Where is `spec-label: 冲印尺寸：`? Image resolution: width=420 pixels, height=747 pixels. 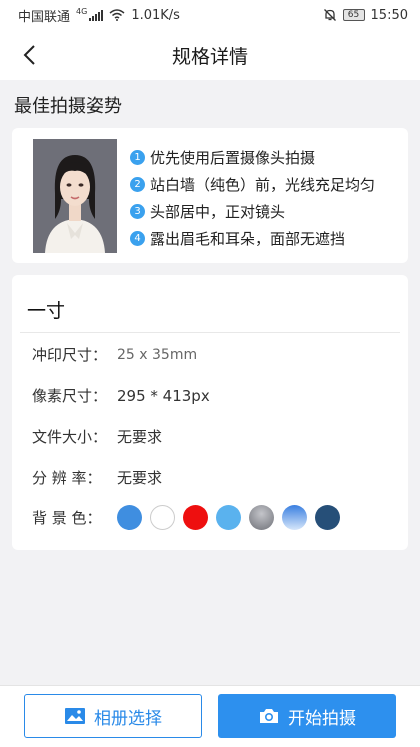
spec-label: 冲印尺寸： is located at coordinates (70, 355).